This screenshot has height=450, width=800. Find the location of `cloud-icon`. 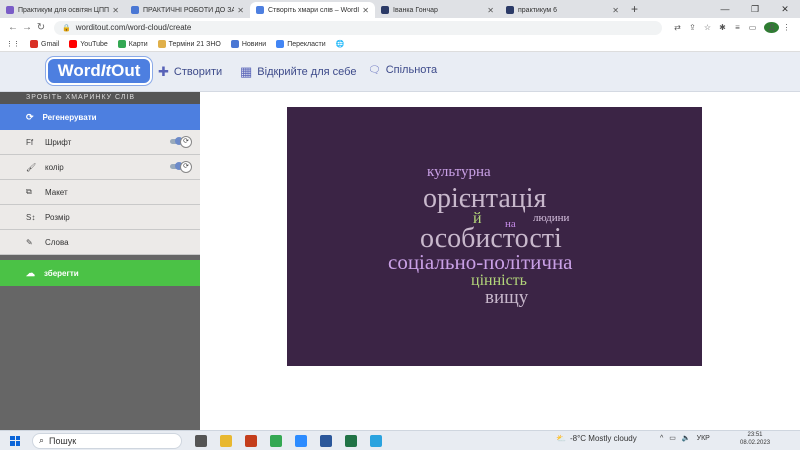

cloud-icon is located at coordinates (260, 10).